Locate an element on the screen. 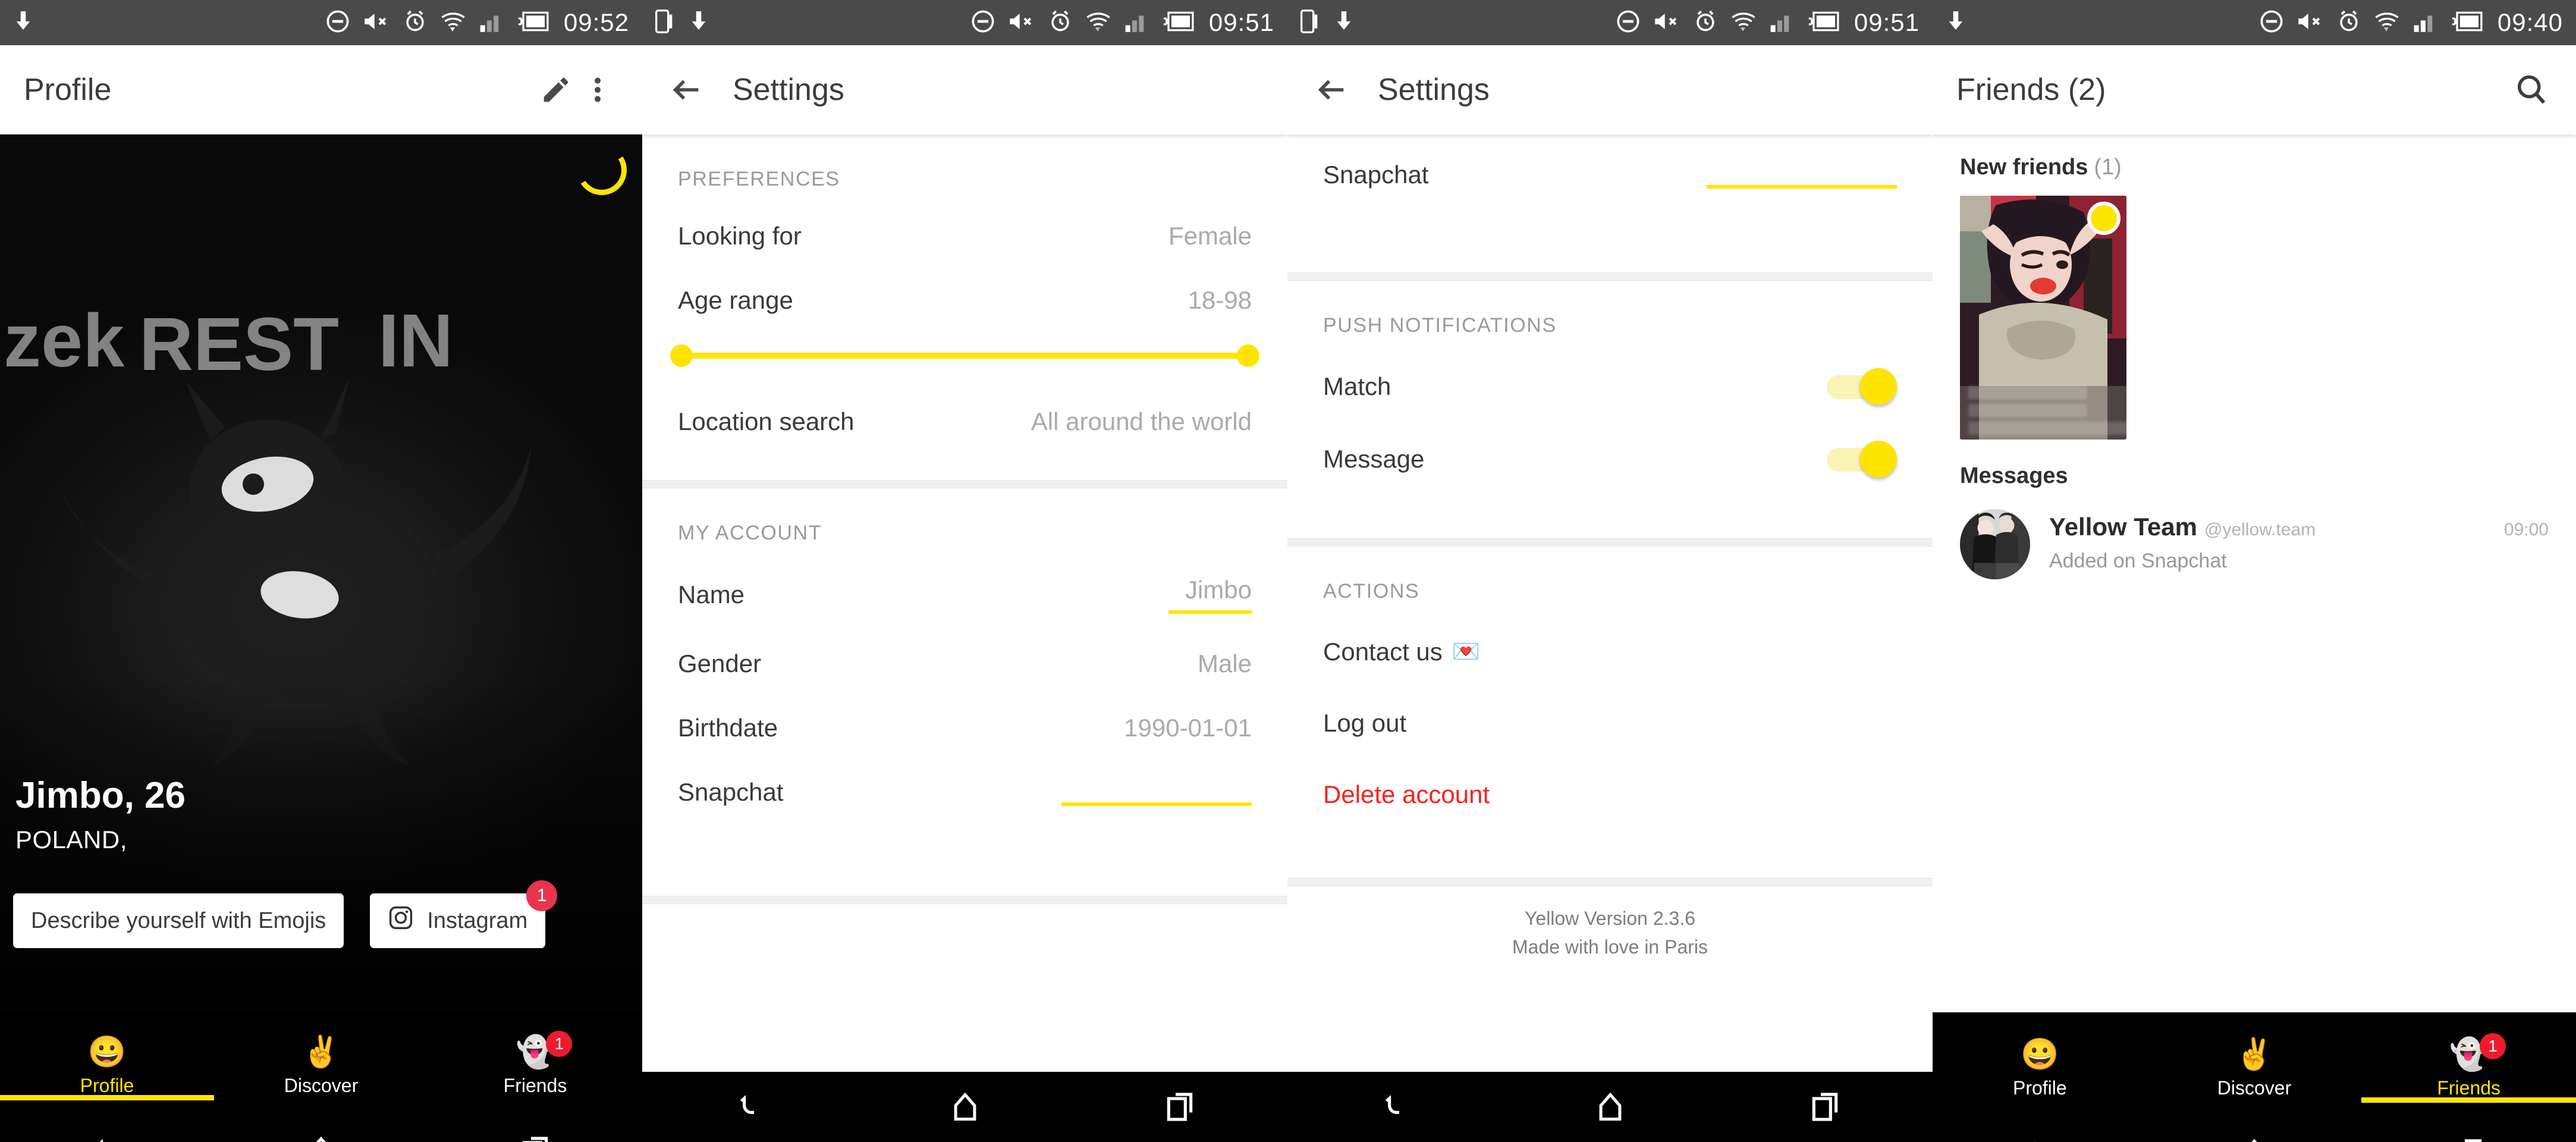 Image resolution: width=2576 pixels, height=1142 pixels. tab-profile-label: Profile is located at coordinates (2039, 1088).